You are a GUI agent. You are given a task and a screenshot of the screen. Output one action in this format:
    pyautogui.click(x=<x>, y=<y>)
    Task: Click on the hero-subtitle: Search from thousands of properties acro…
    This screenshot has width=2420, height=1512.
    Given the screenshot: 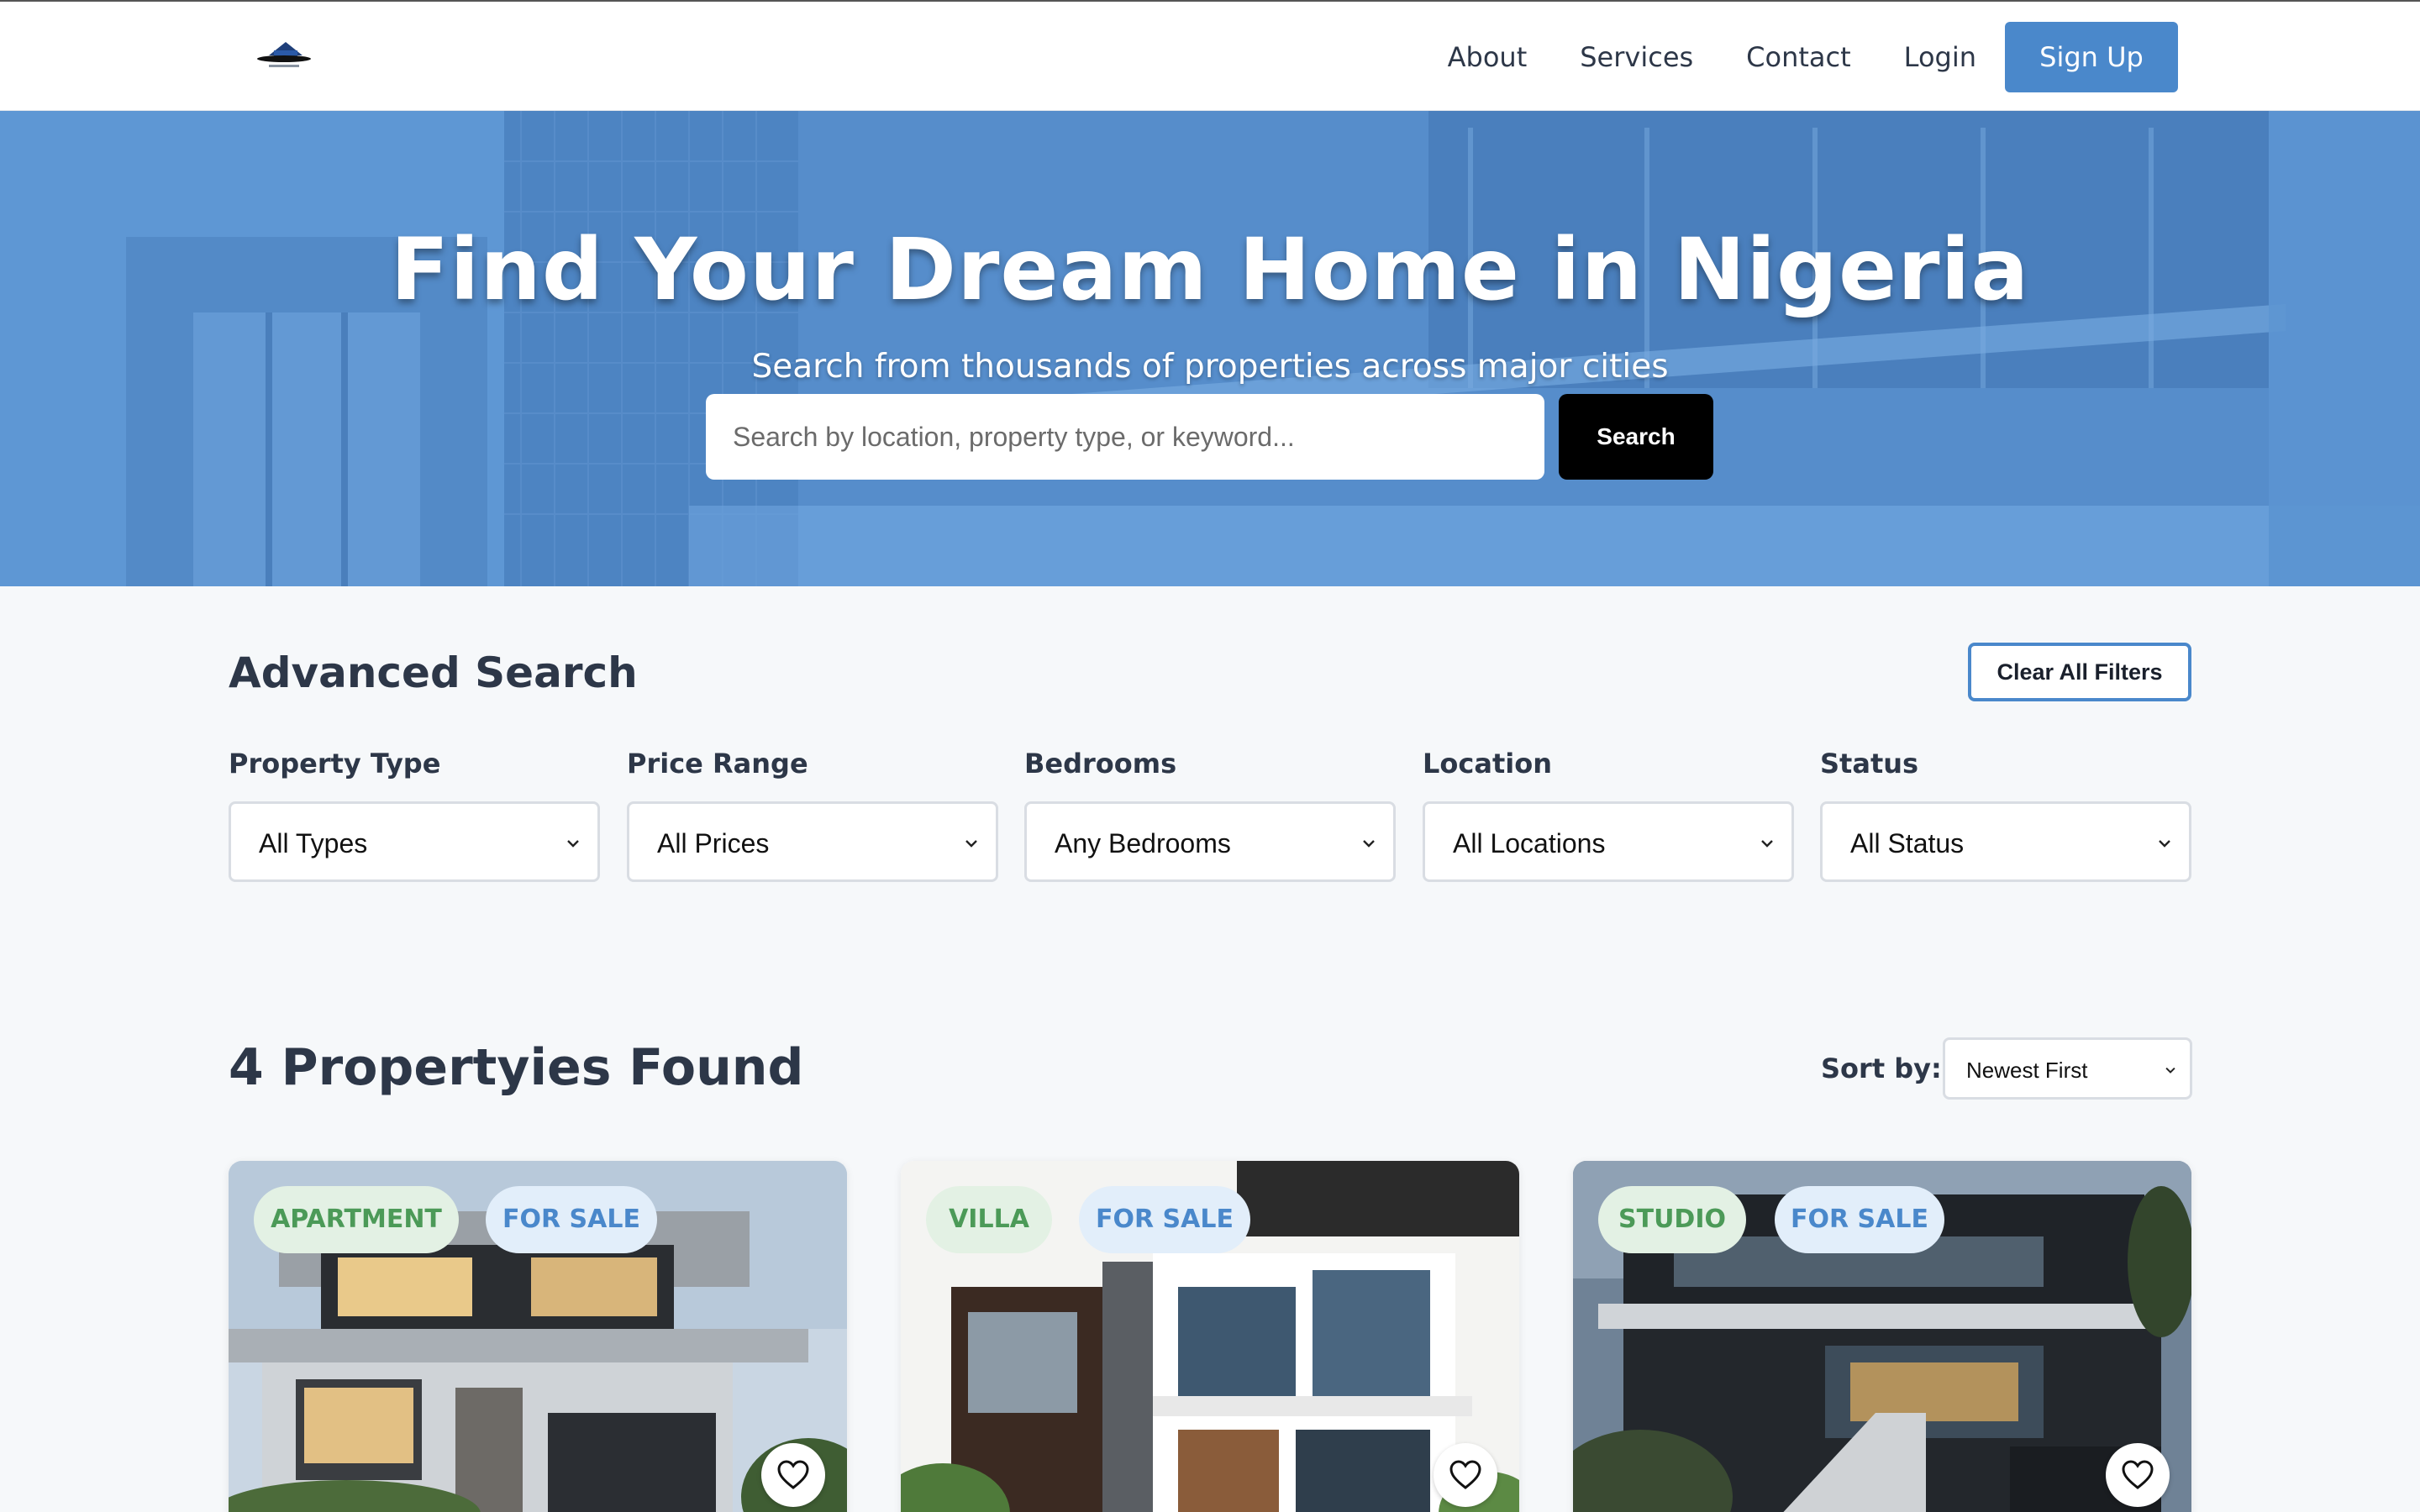 What is the action you would take?
    pyautogui.click(x=1210, y=367)
    